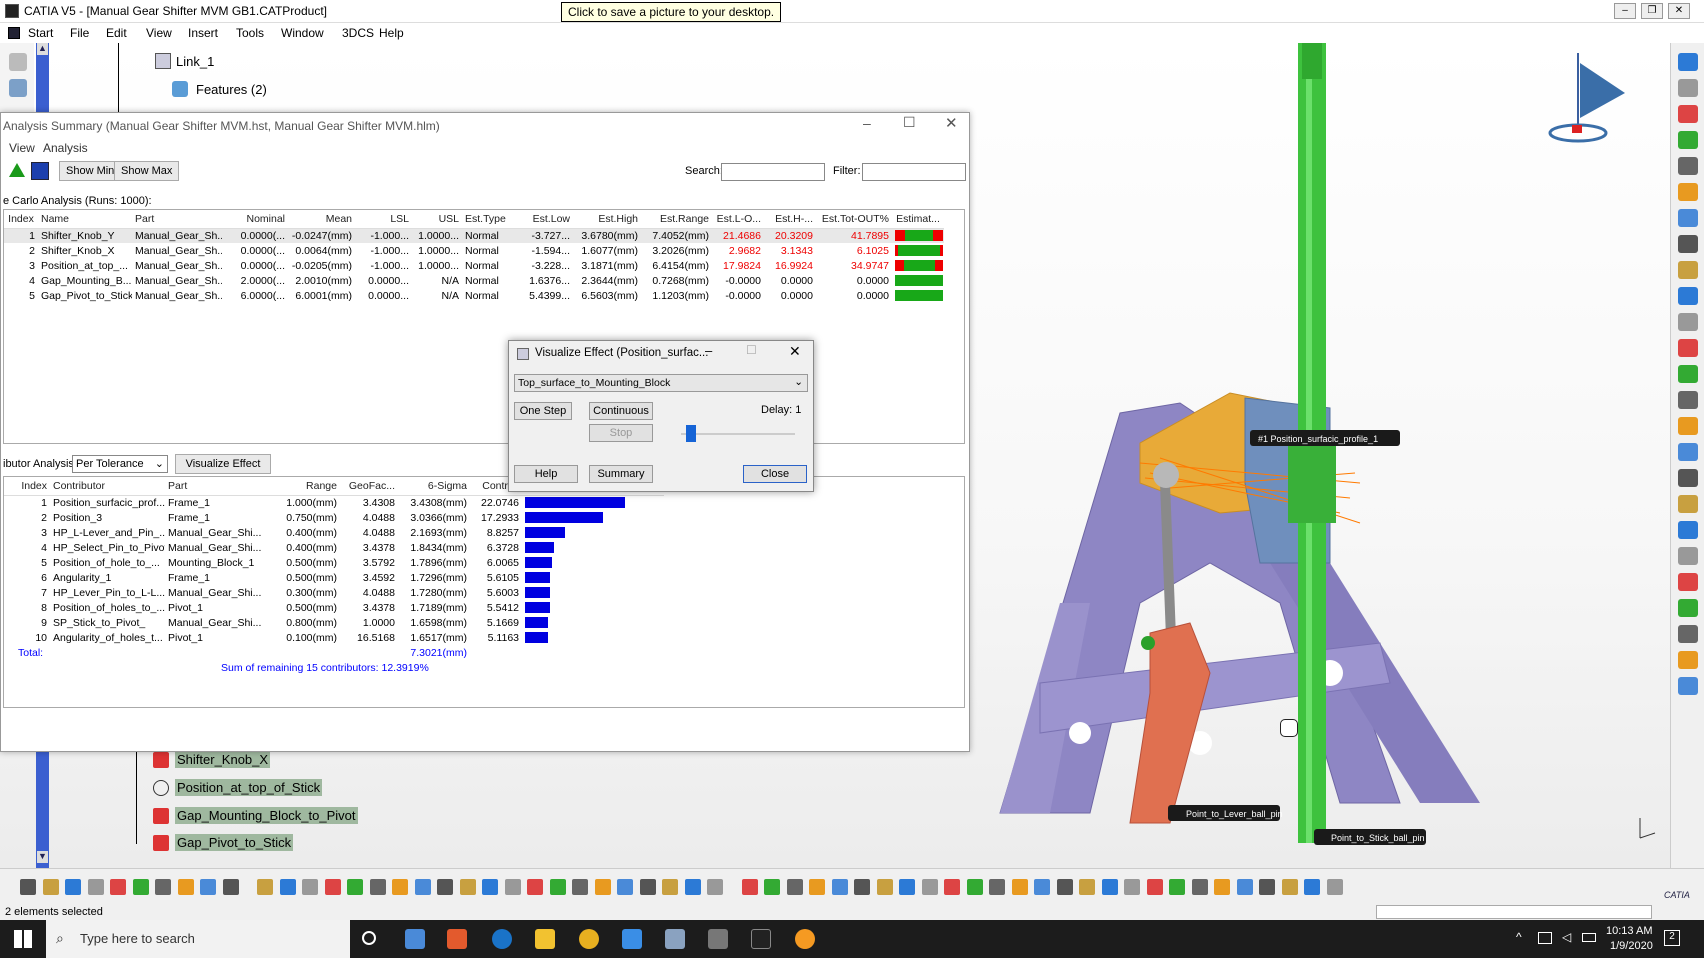  What do you see at coordinates (42, 49) in the screenshot?
I see `scroll-up-arrow: ▲` at bounding box center [42, 49].